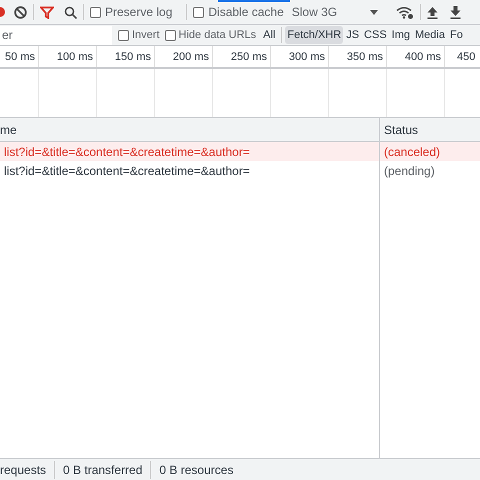 The width and height of the screenshot is (480, 480). Describe the element at coordinates (8, 129) in the screenshot. I see `column-header: me` at that location.